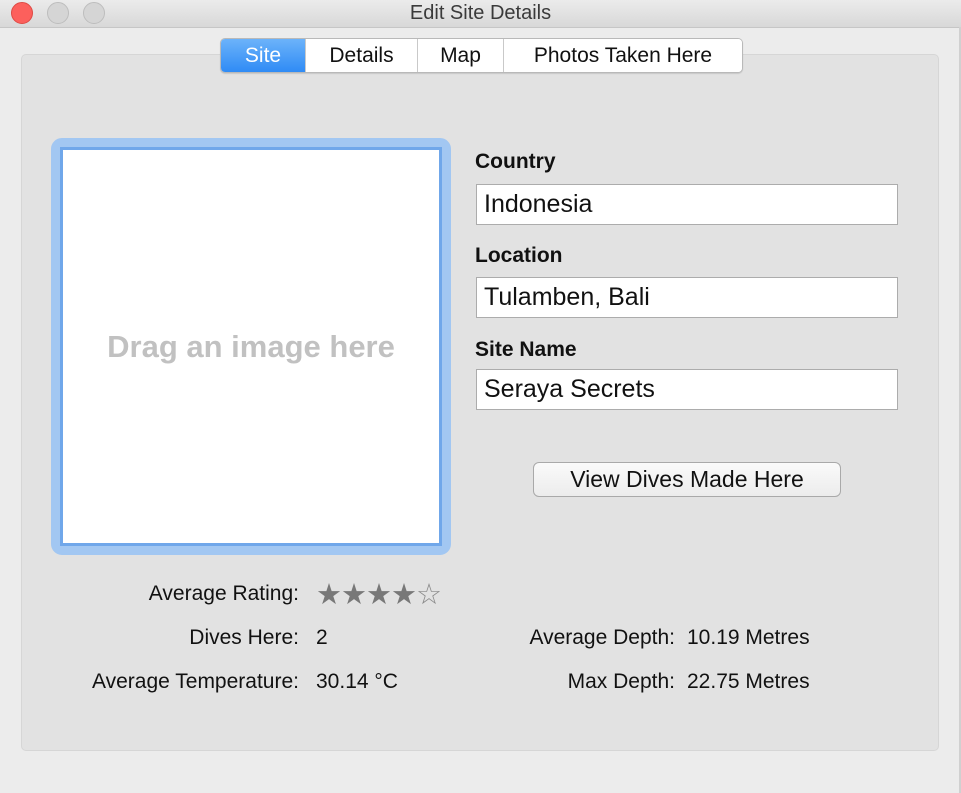 Image resolution: width=961 pixels, height=793 pixels. What do you see at coordinates (322, 637) in the screenshot?
I see `dives-here-value: 2` at bounding box center [322, 637].